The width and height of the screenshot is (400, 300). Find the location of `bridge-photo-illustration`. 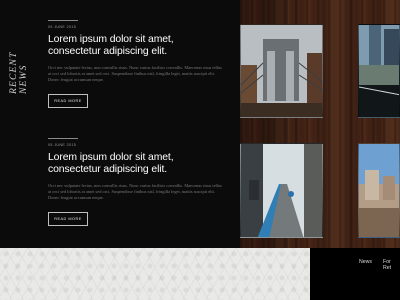

bridge-photo-illustration is located at coordinates (281, 71).